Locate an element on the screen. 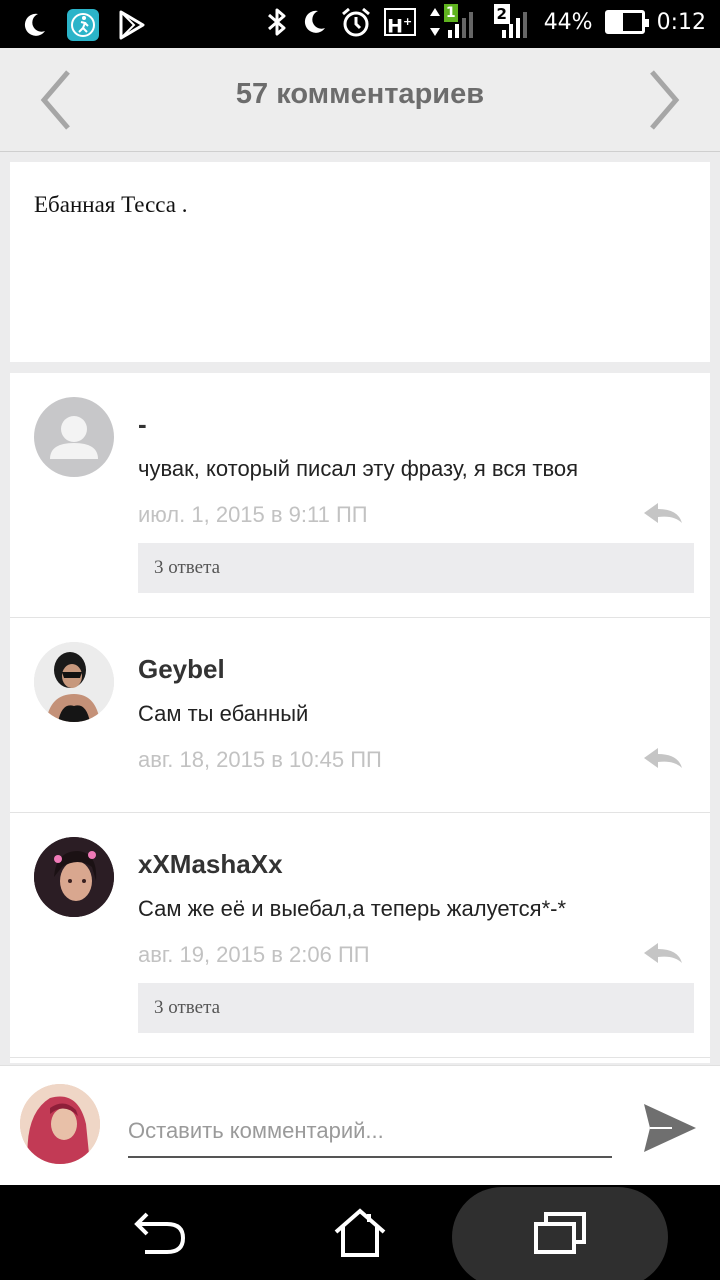  home-button is located at coordinates (360, 1233).